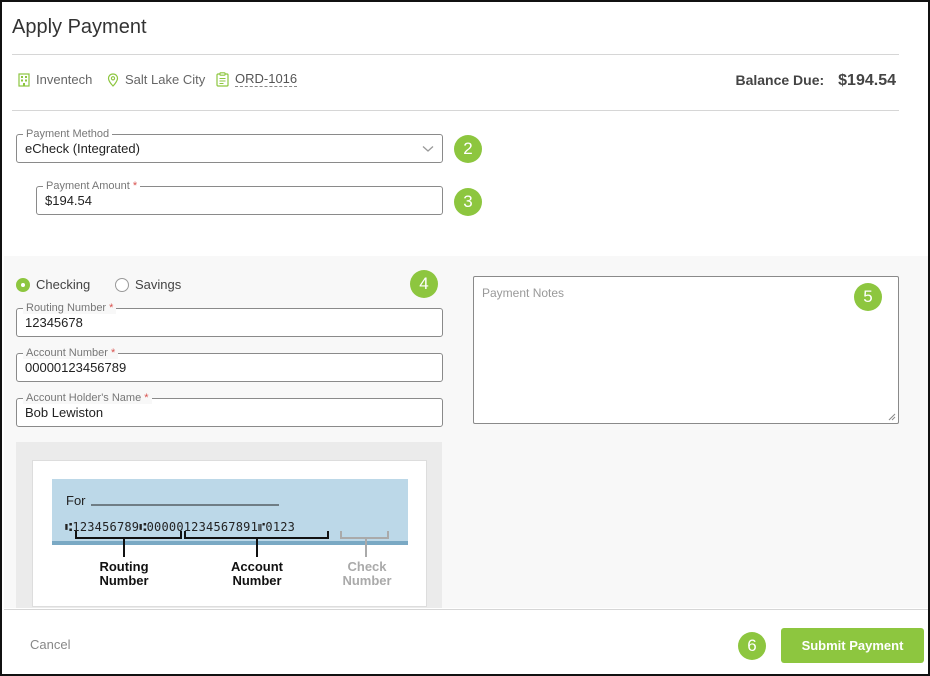 The width and height of the screenshot is (930, 676). I want to click on step-badge: 6, so click(752, 646).